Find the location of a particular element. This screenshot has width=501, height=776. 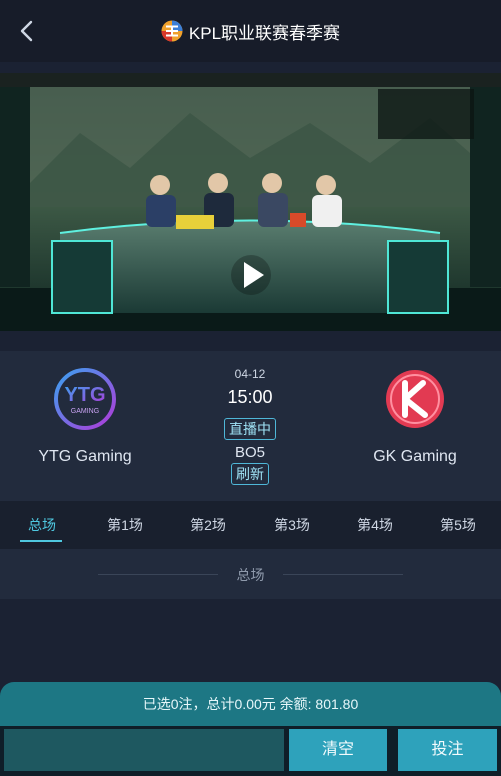

tab-game-5: 第5场 is located at coordinates (458, 525).